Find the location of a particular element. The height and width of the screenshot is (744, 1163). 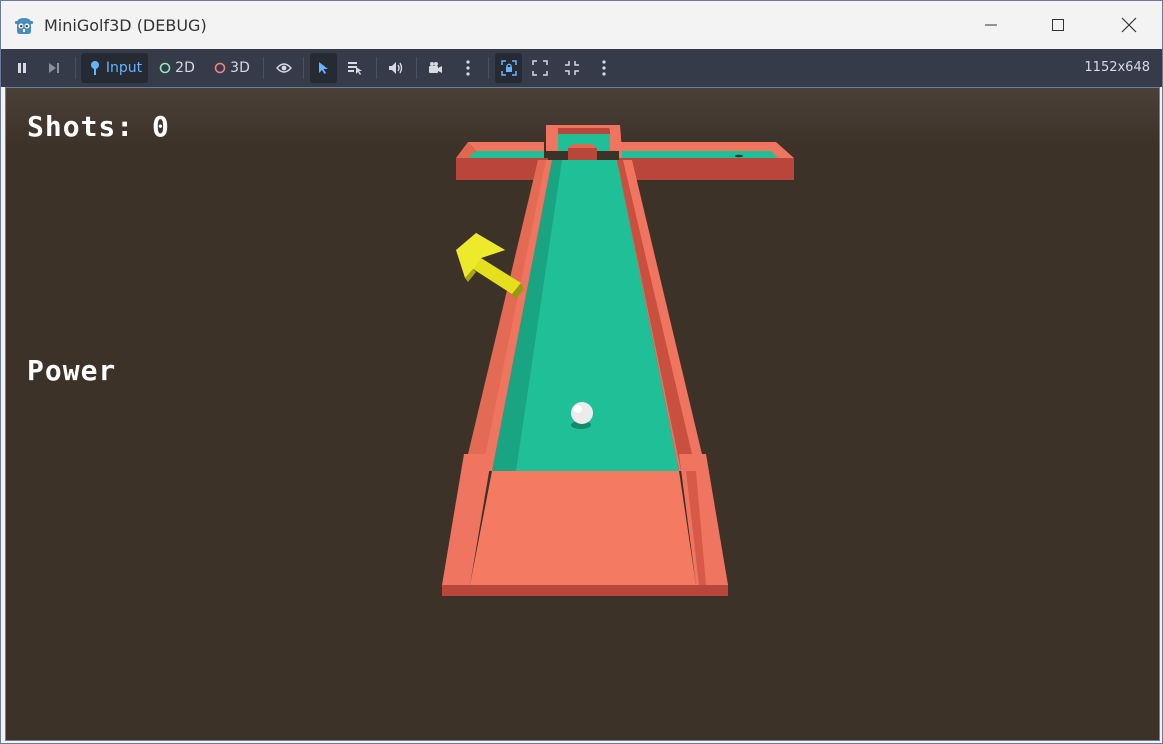

eye-icon is located at coordinates (284, 68).